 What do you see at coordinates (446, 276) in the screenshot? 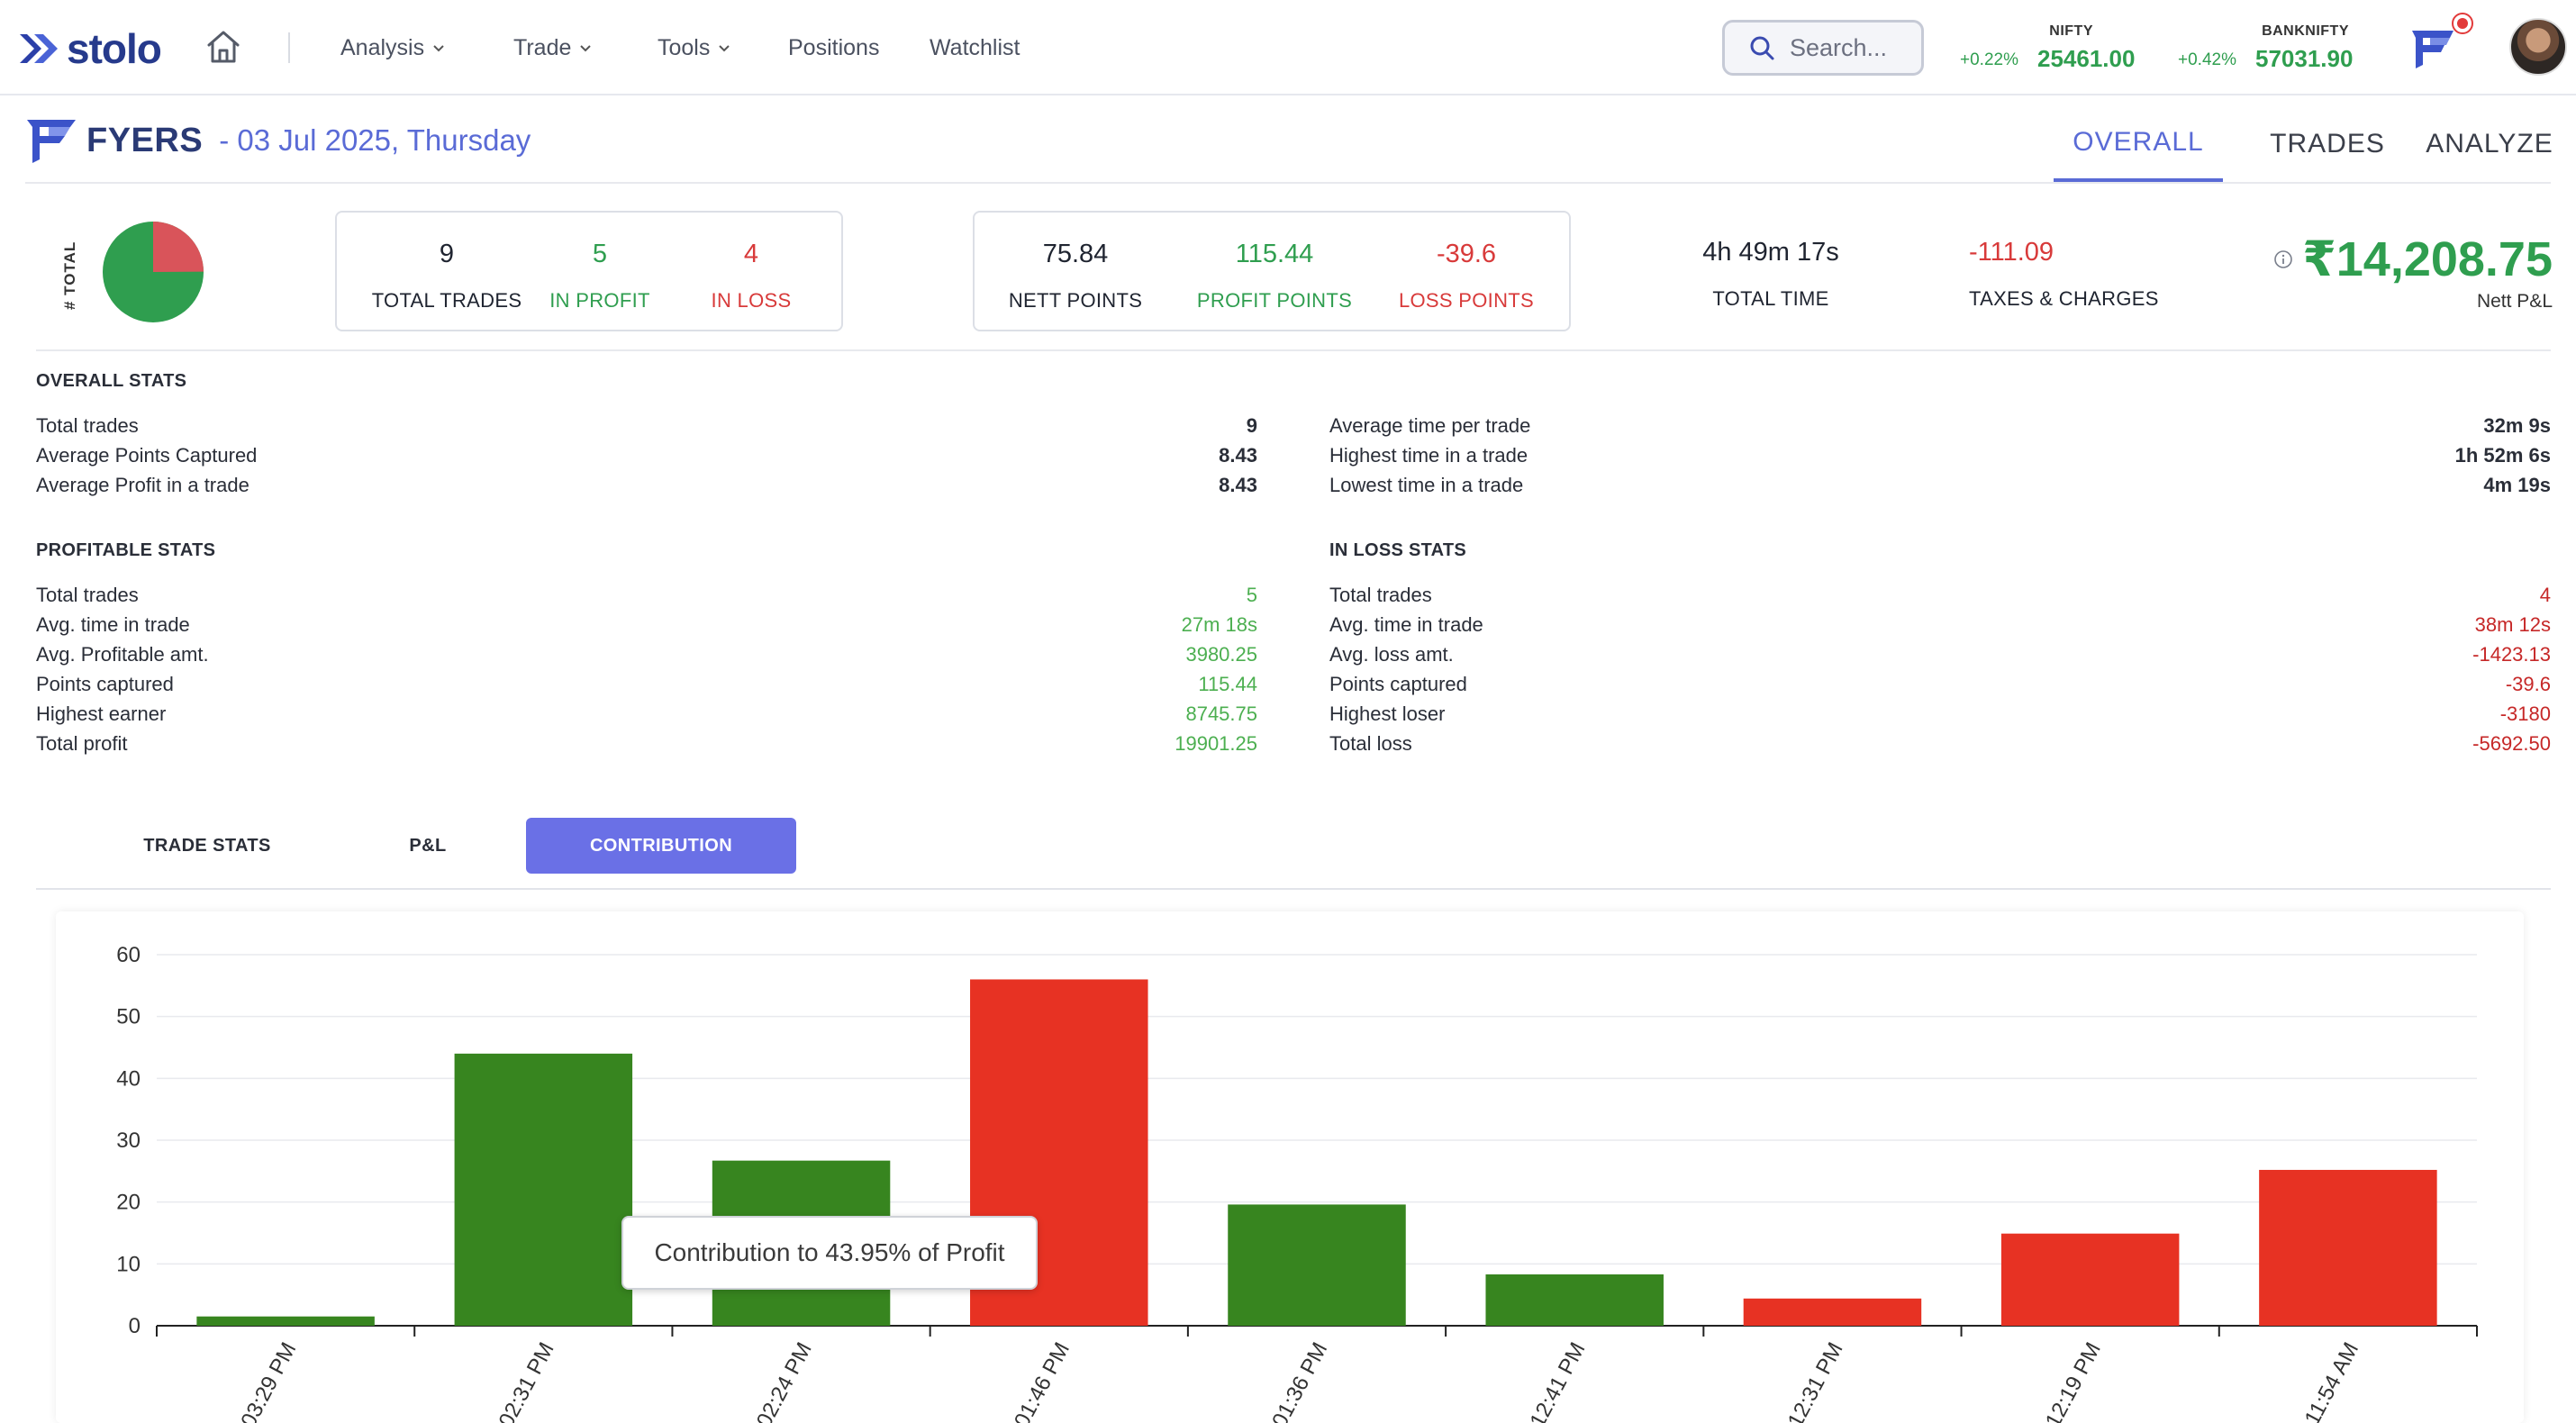
I see `total-trades-stat: 9 TOTAL TRADES` at bounding box center [446, 276].